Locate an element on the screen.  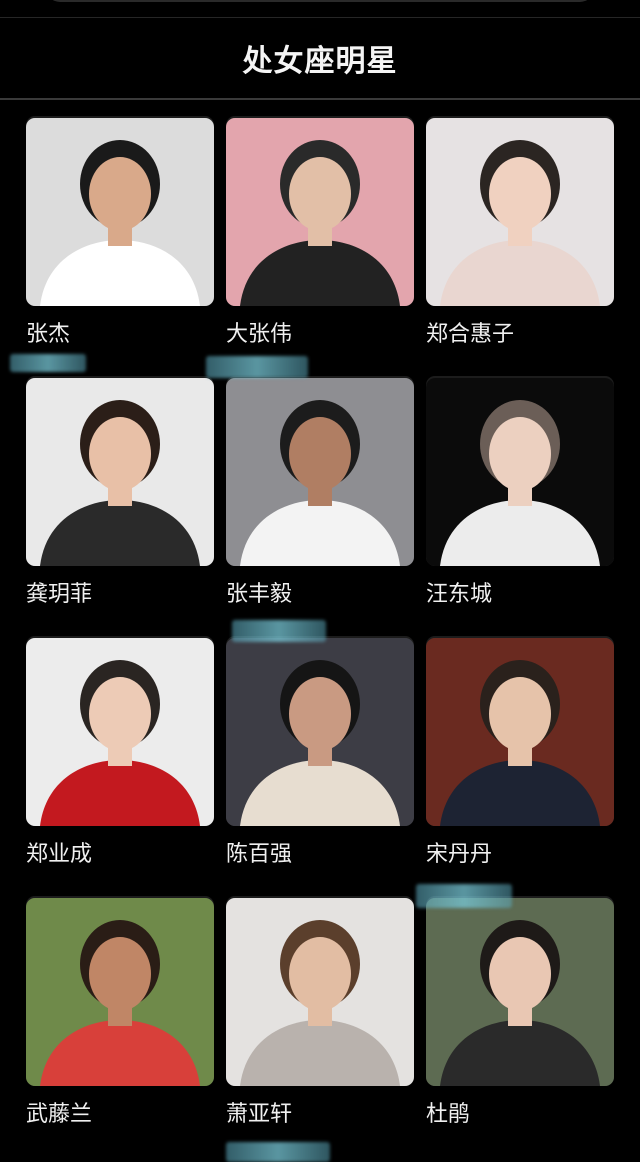
header-divider is located at coordinates (320, 99).